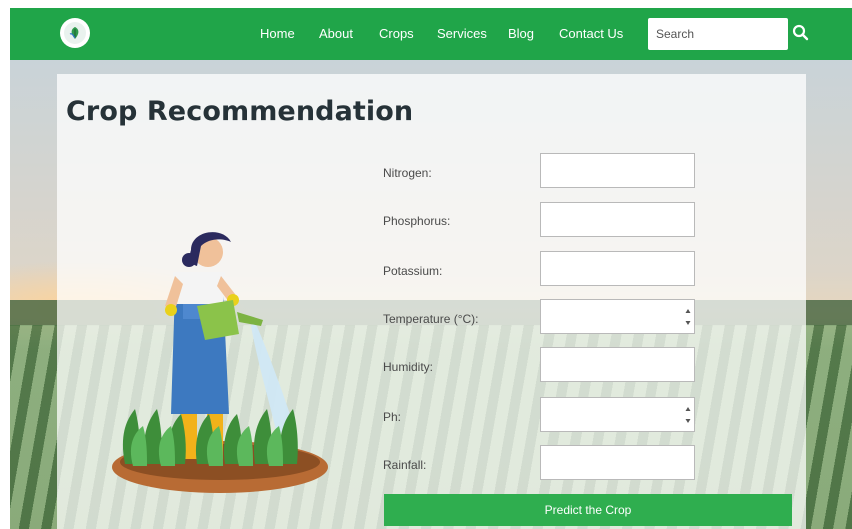 The height and width of the screenshot is (529, 852). Describe the element at coordinates (617, 364) in the screenshot. I see `humidity-input` at that location.